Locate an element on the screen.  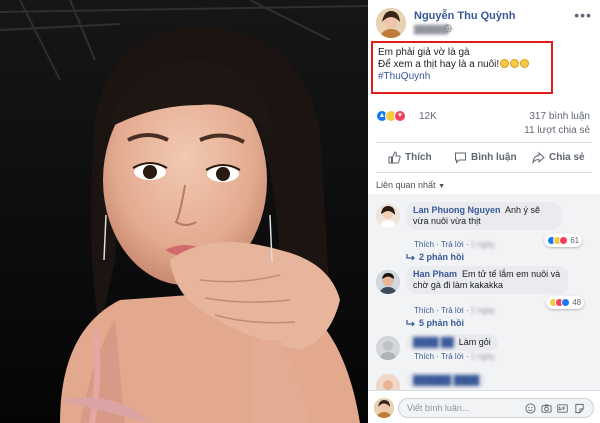
share-icon is located at coordinates (538, 157).